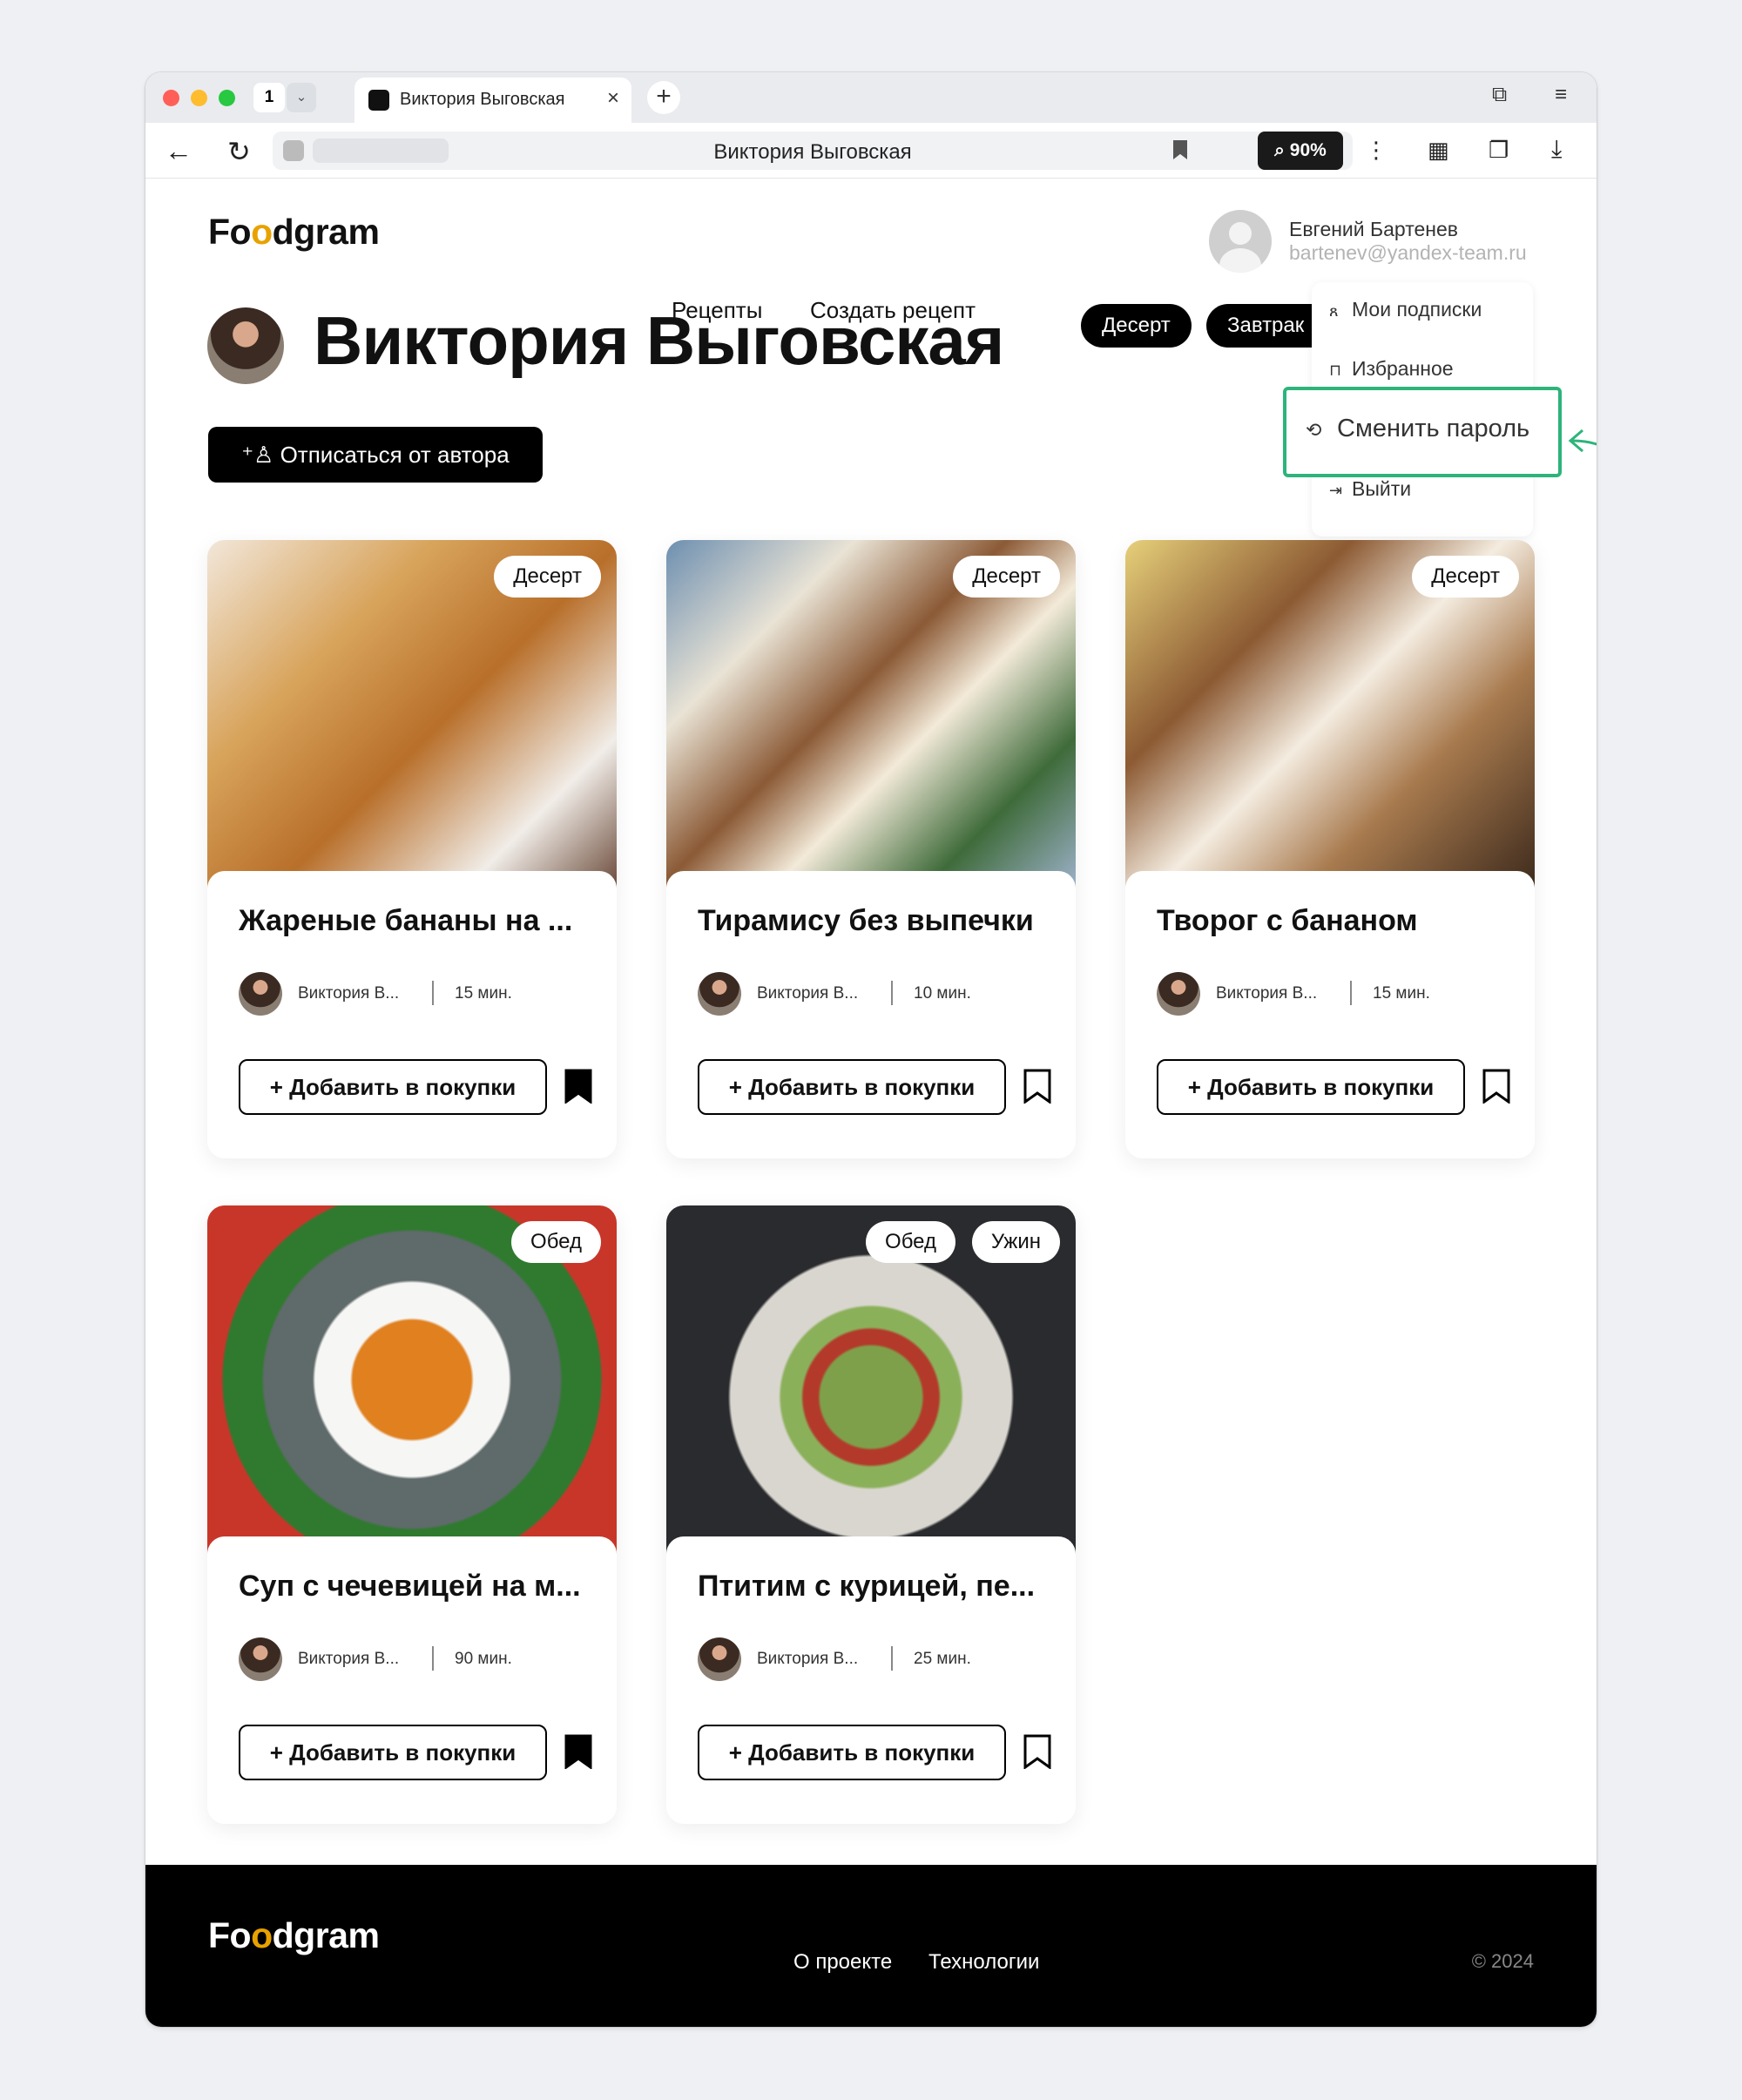 This screenshot has width=1742, height=2100. What do you see at coordinates (842, 1962) in the screenshot?
I see `footer-link-about: О проекте` at bounding box center [842, 1962].